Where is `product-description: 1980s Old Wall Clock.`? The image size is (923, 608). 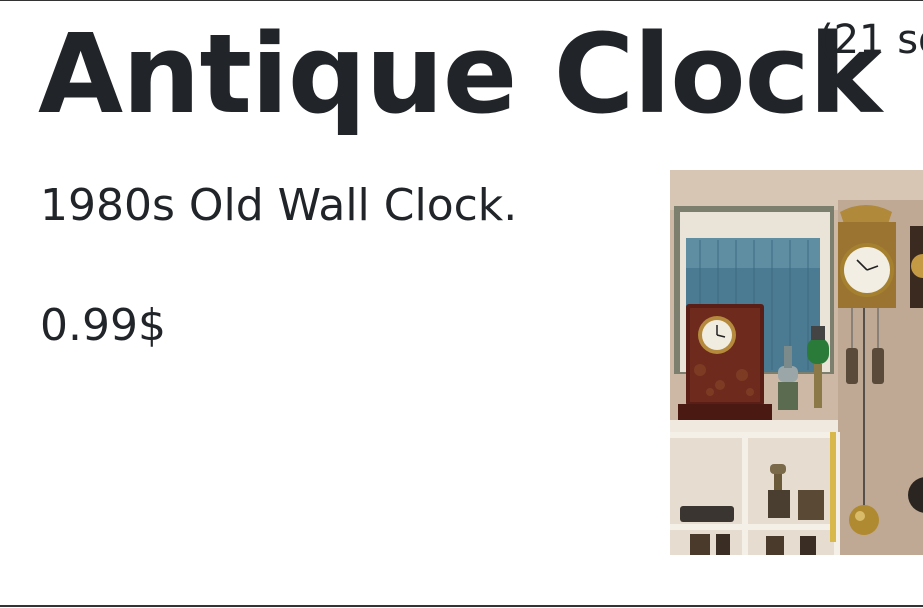 product-description: 1980s Old Wall Clock. is located at coordinates (279, 205).